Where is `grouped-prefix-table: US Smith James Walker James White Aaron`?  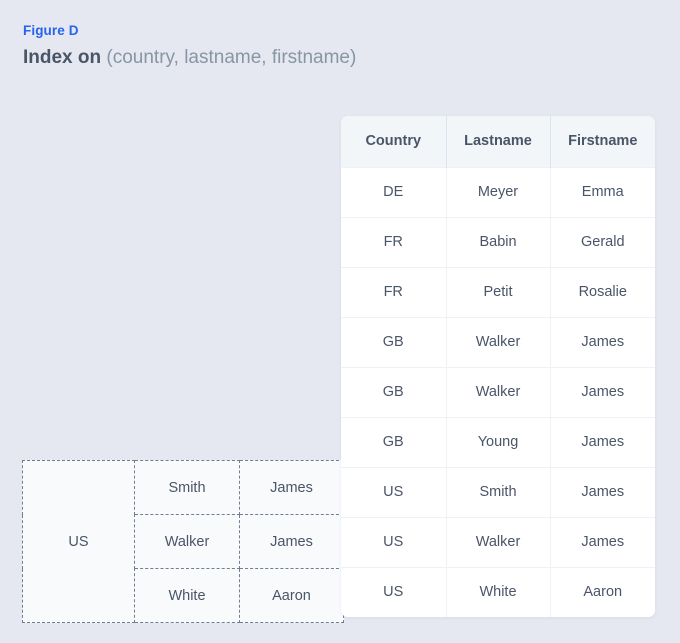 grouped-prefix-table: US Smith James Walker James White Aaron is located at coordinates (183, 541).